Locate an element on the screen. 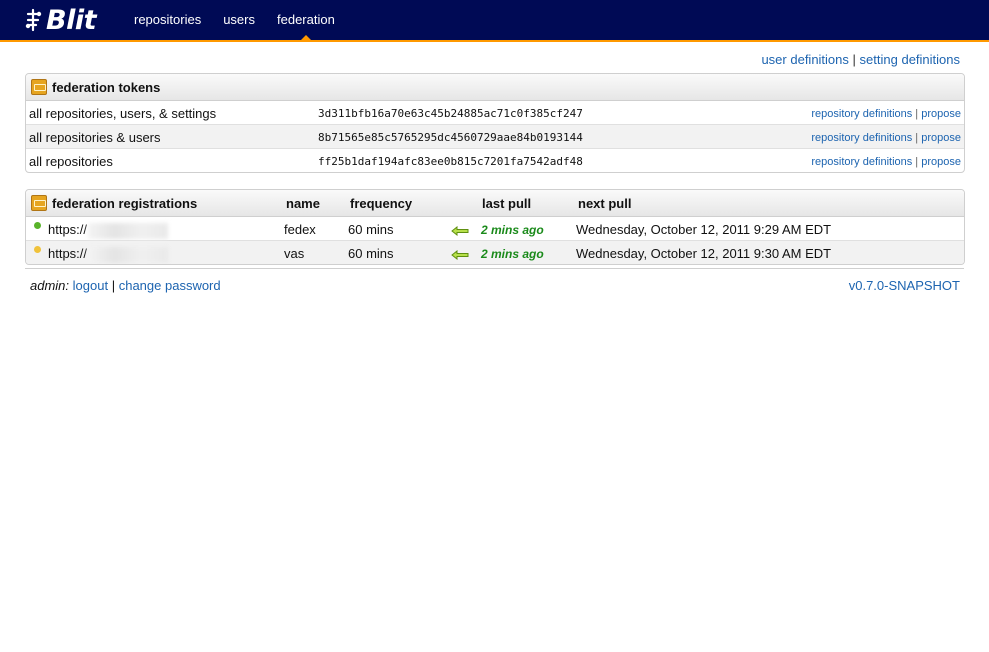  registrations-title: federation registrations is located at coordinates (125, 203).